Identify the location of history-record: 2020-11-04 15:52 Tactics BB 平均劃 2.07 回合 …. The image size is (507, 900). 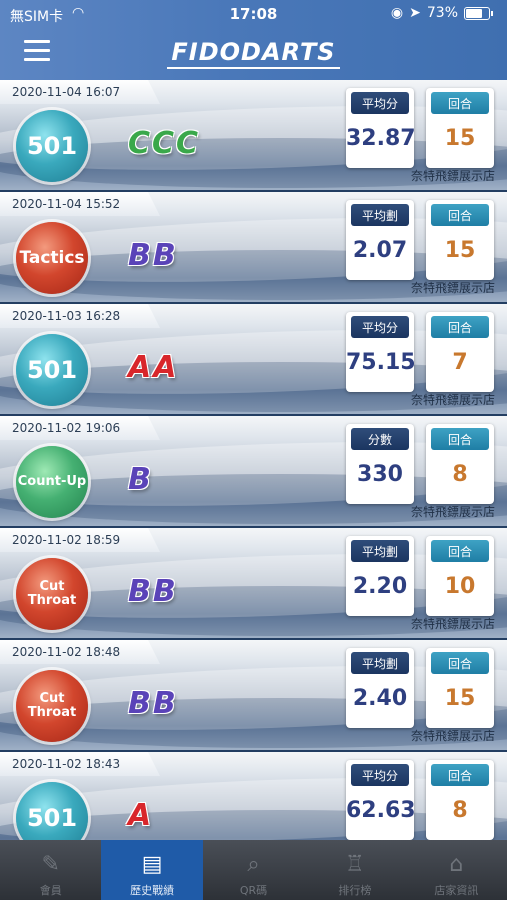
(253, 248).